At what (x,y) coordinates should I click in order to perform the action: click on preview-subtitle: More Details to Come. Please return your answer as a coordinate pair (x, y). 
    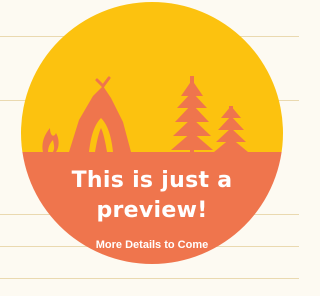
    Looking at the image, I should click on (152, 245).